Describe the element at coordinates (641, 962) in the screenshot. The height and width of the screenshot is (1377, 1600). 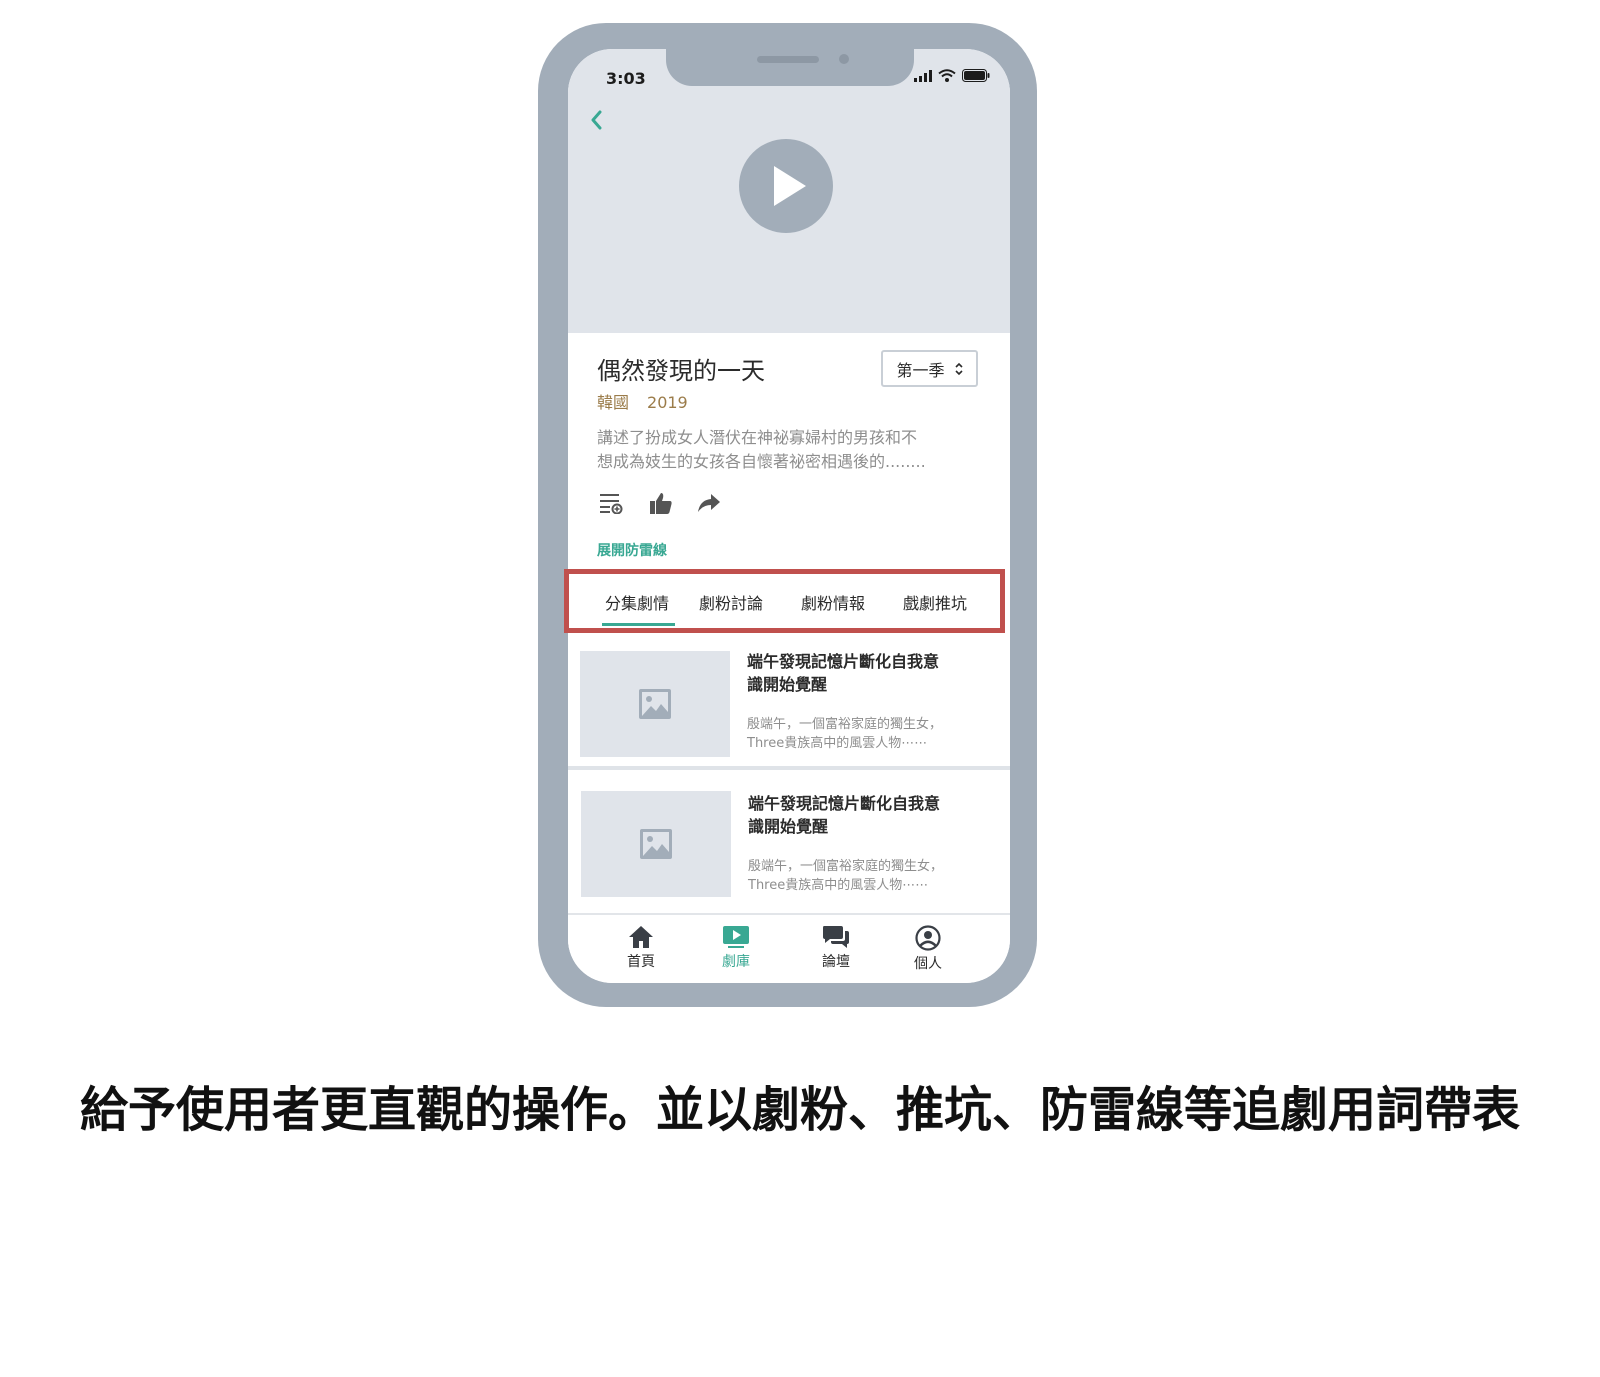
I see `nav-home-label: 首頁` at that location.